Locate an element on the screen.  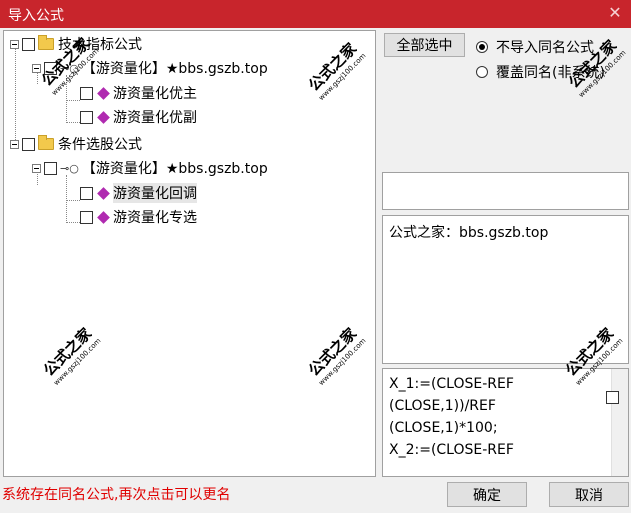
code-checkbox is located at coordinates (612, 397).